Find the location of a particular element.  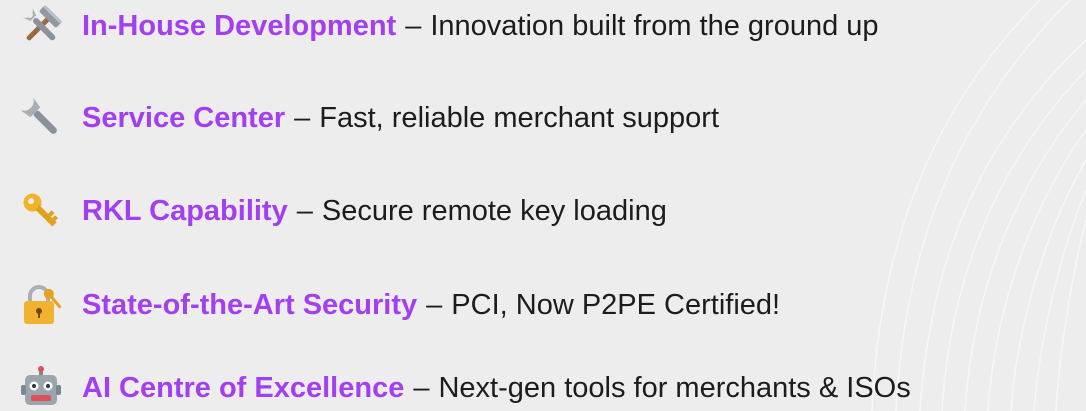

feature-title: RKL Capability is located at coordinates (185, 210).